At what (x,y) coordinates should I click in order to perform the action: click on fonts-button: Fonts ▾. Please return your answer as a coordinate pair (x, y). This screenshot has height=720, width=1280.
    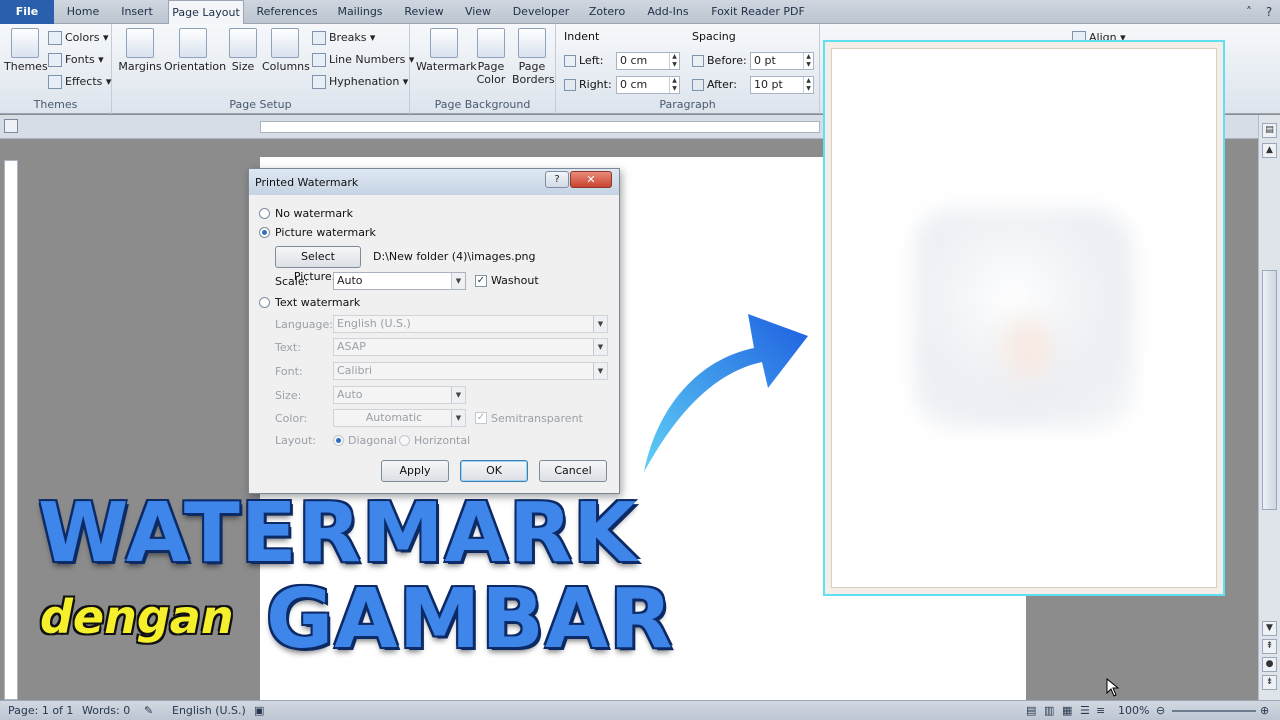
    Looking at the image, I should click on (76, 60).